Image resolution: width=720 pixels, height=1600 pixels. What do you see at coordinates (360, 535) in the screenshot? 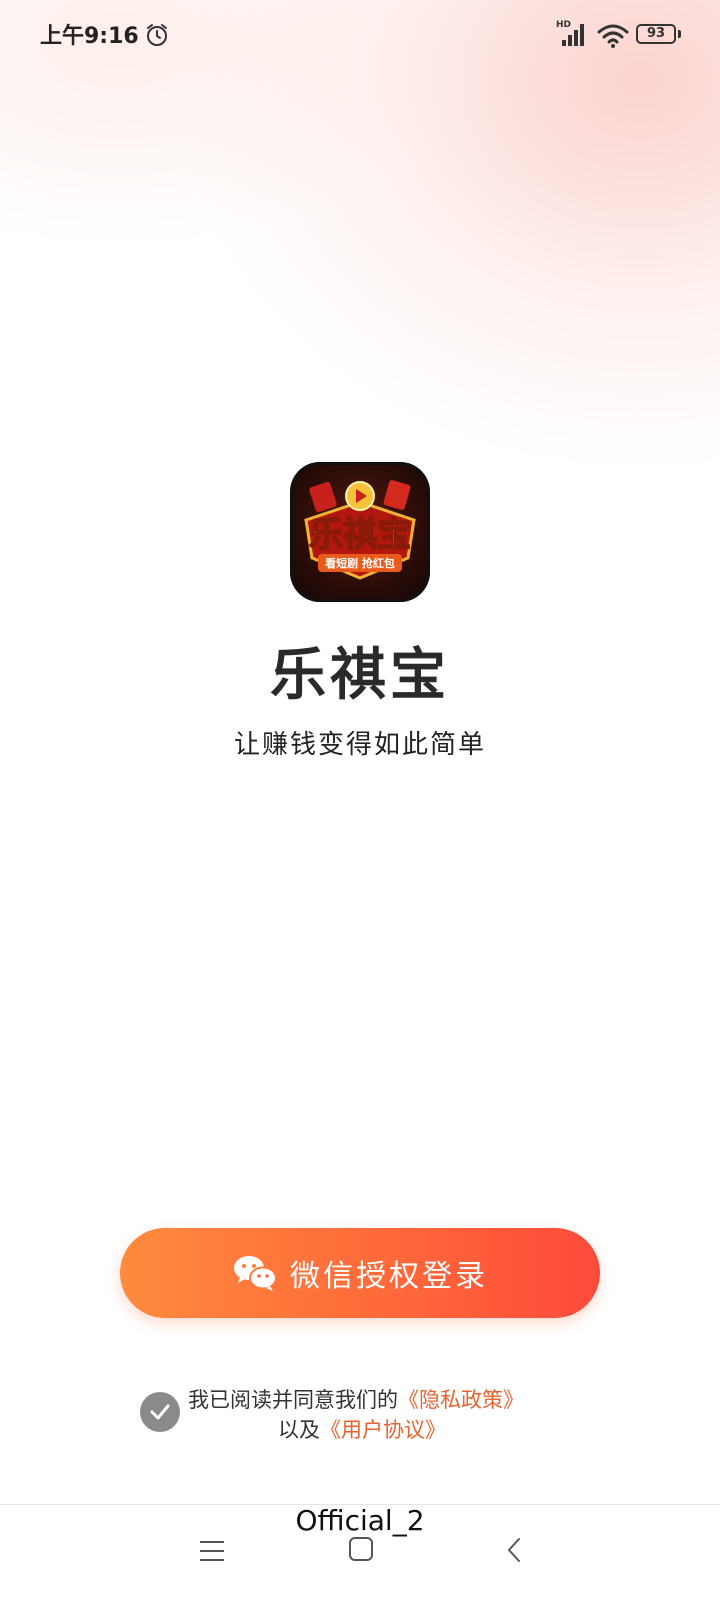
I see `logo-text: 乐祺宝` at bounding box center [360, 535].